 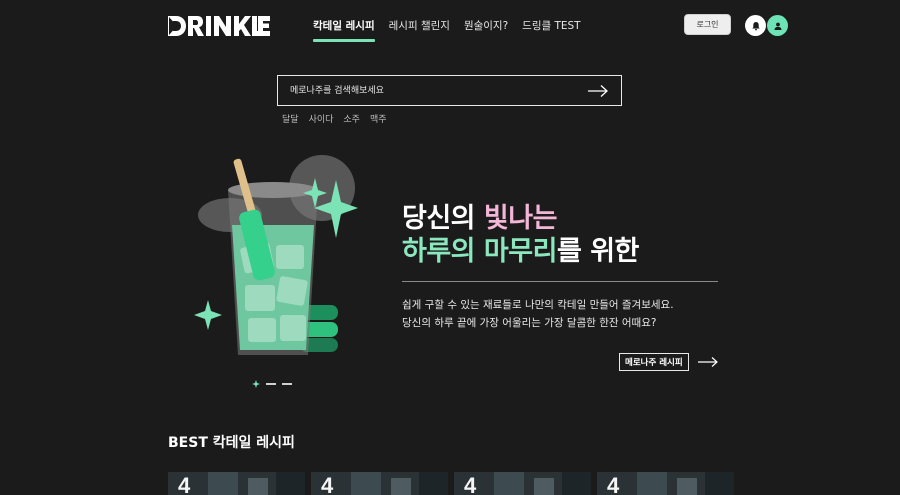 I want to click on nav-what-drink: 뭔술이지?, so click(x=486, y=28).